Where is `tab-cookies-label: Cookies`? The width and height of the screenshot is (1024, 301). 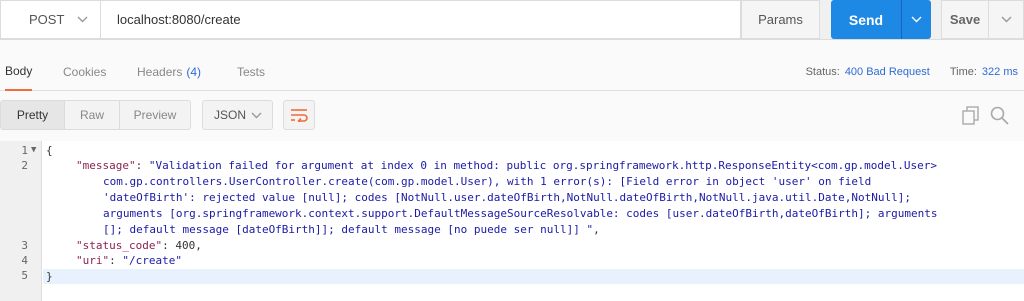 tab-cookies-label: Cookies is located at coordinates (85, 72).